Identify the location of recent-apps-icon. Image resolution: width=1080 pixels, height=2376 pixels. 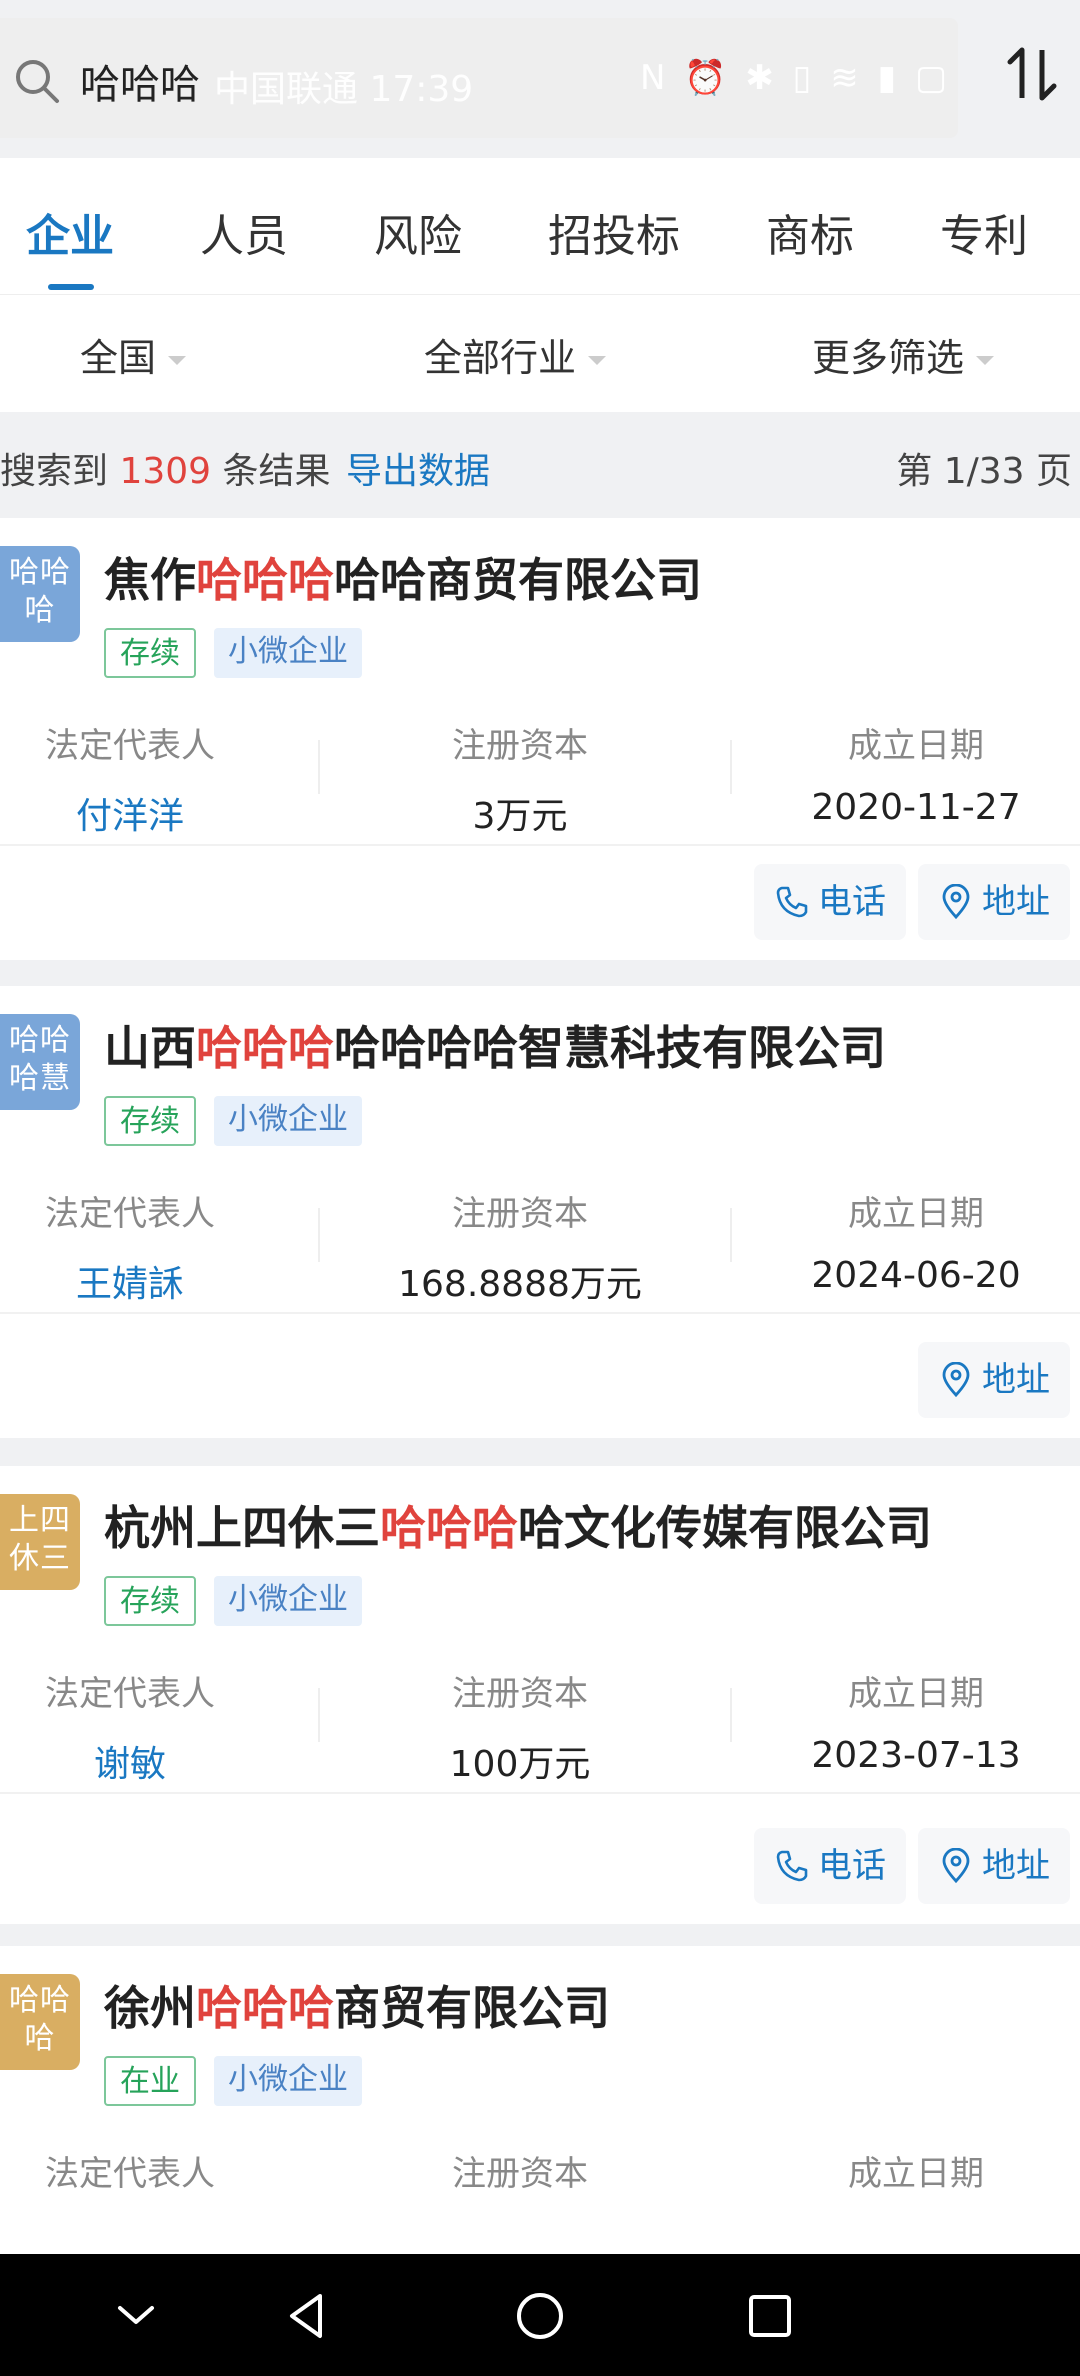
(770, 2316).